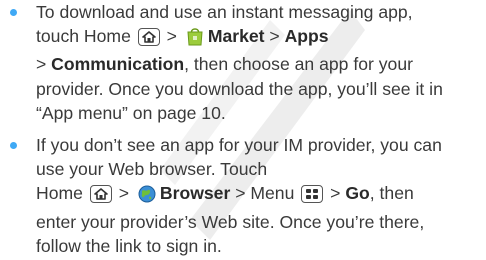 The width and height of the screenshot is (486, 260). Describe the element at coordinates (118, 64) in the screenshot. I see `communication-label: Communication` at that location.